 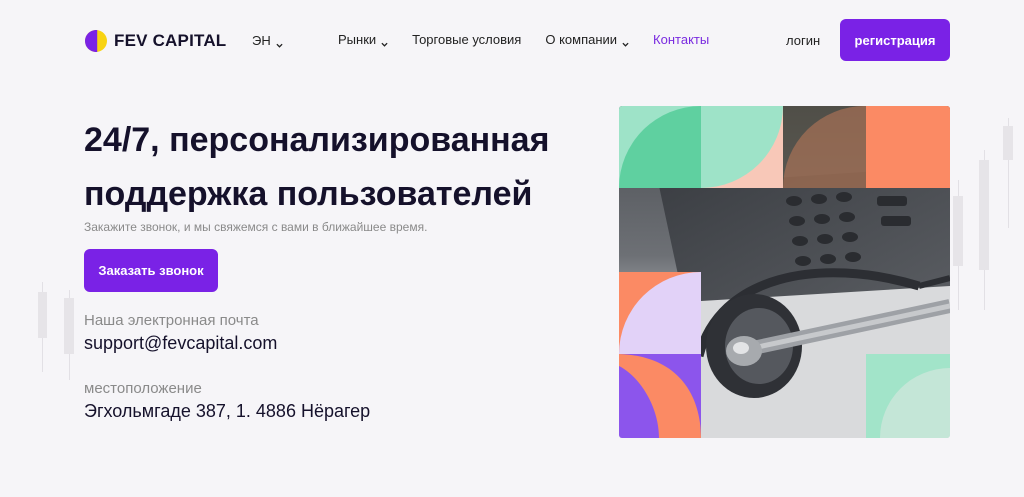 I want to click on nav-item-markets: Рынки, so click(x=363, y=39).